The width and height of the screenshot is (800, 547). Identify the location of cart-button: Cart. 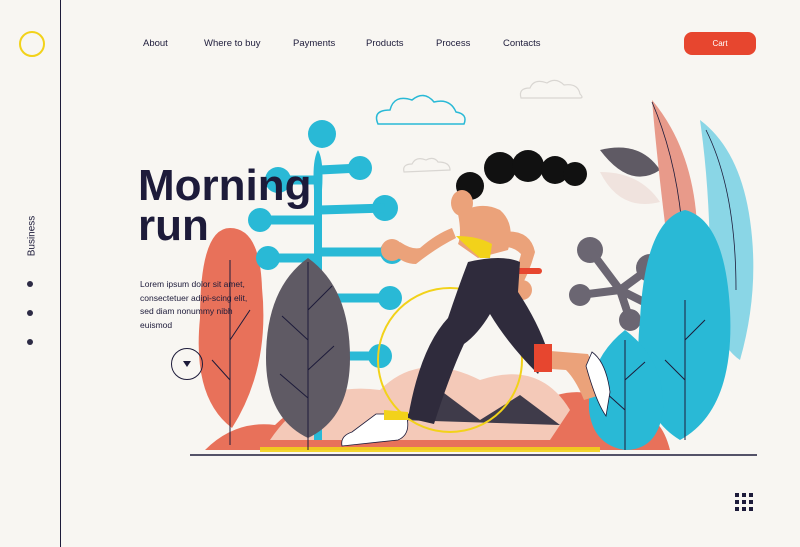
(720, 43).